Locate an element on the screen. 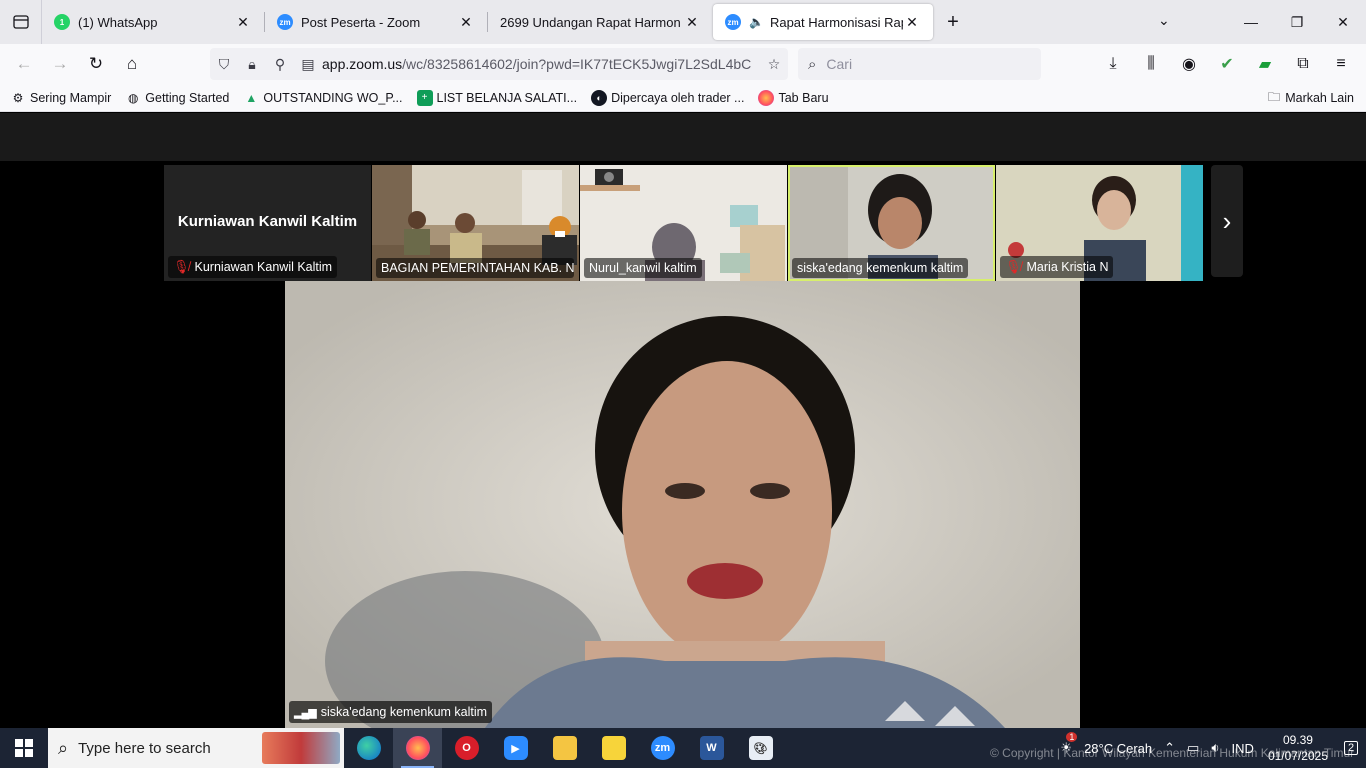  permissions-icon: ⚲ is located at coordinates (280, 64).